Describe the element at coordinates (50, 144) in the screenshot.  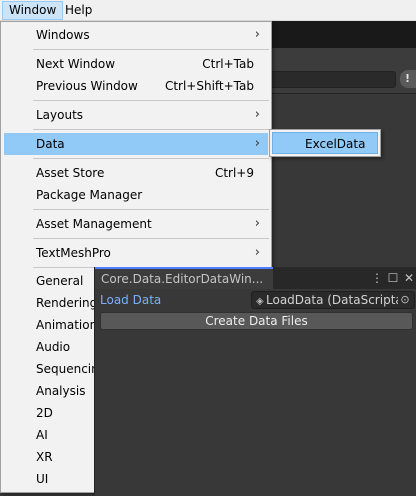
I see `menu-item-label: Data` at that location.